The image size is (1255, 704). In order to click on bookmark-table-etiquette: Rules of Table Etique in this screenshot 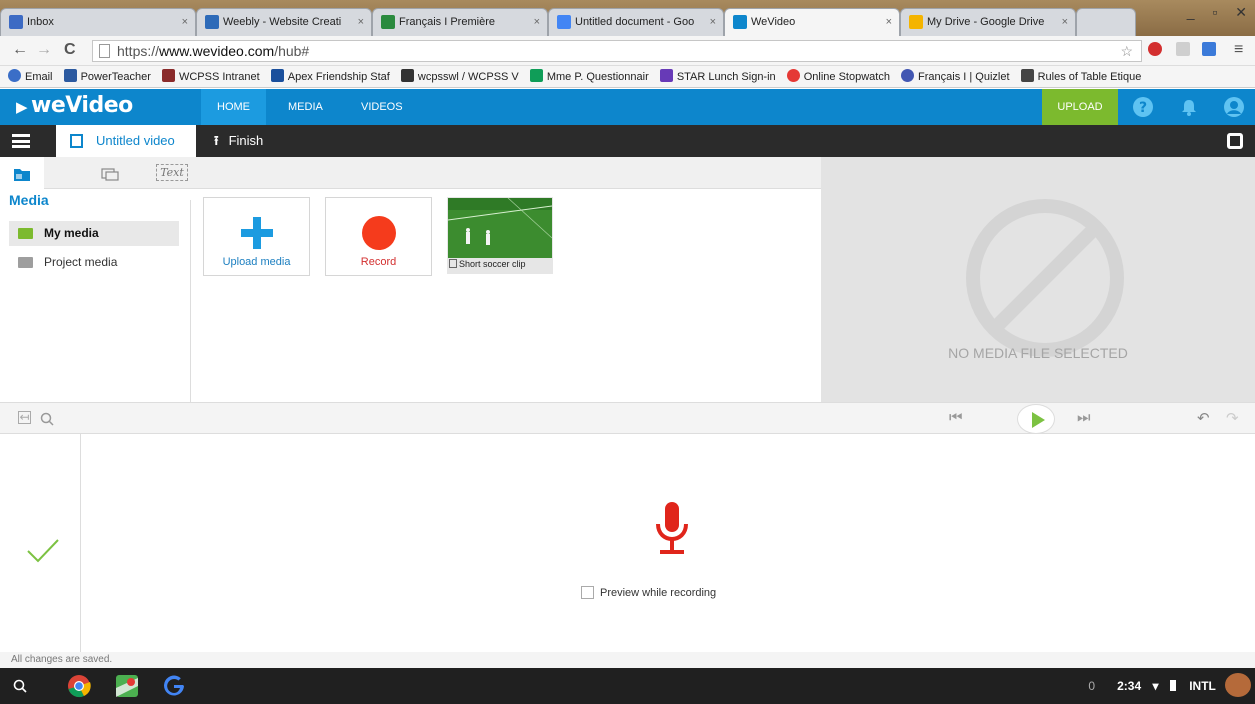, I will do `click(1080, 76)`.